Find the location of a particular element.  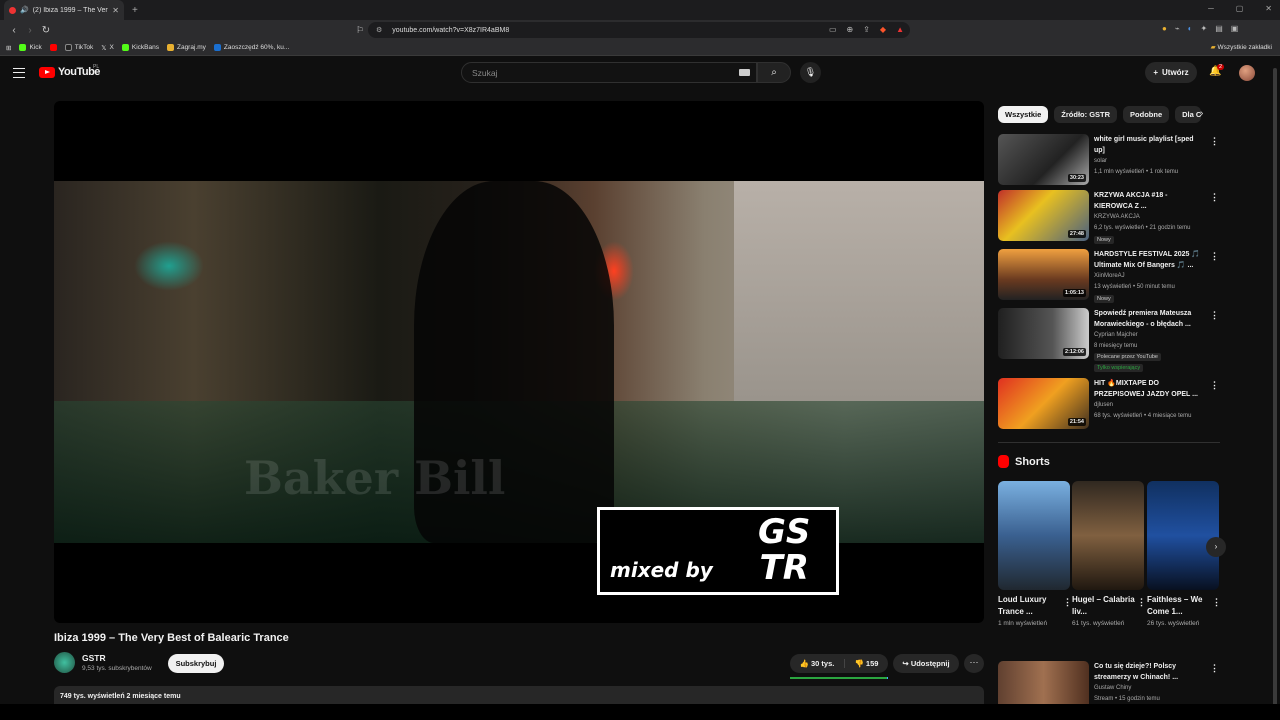

voice-search-button: 🎙 is located at coordinates (810, 72).